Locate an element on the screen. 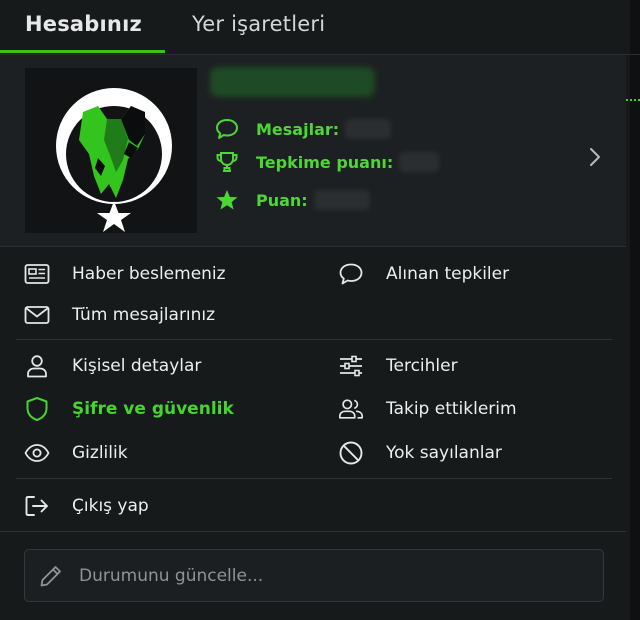  status-input is located at coordinates (319, 575).